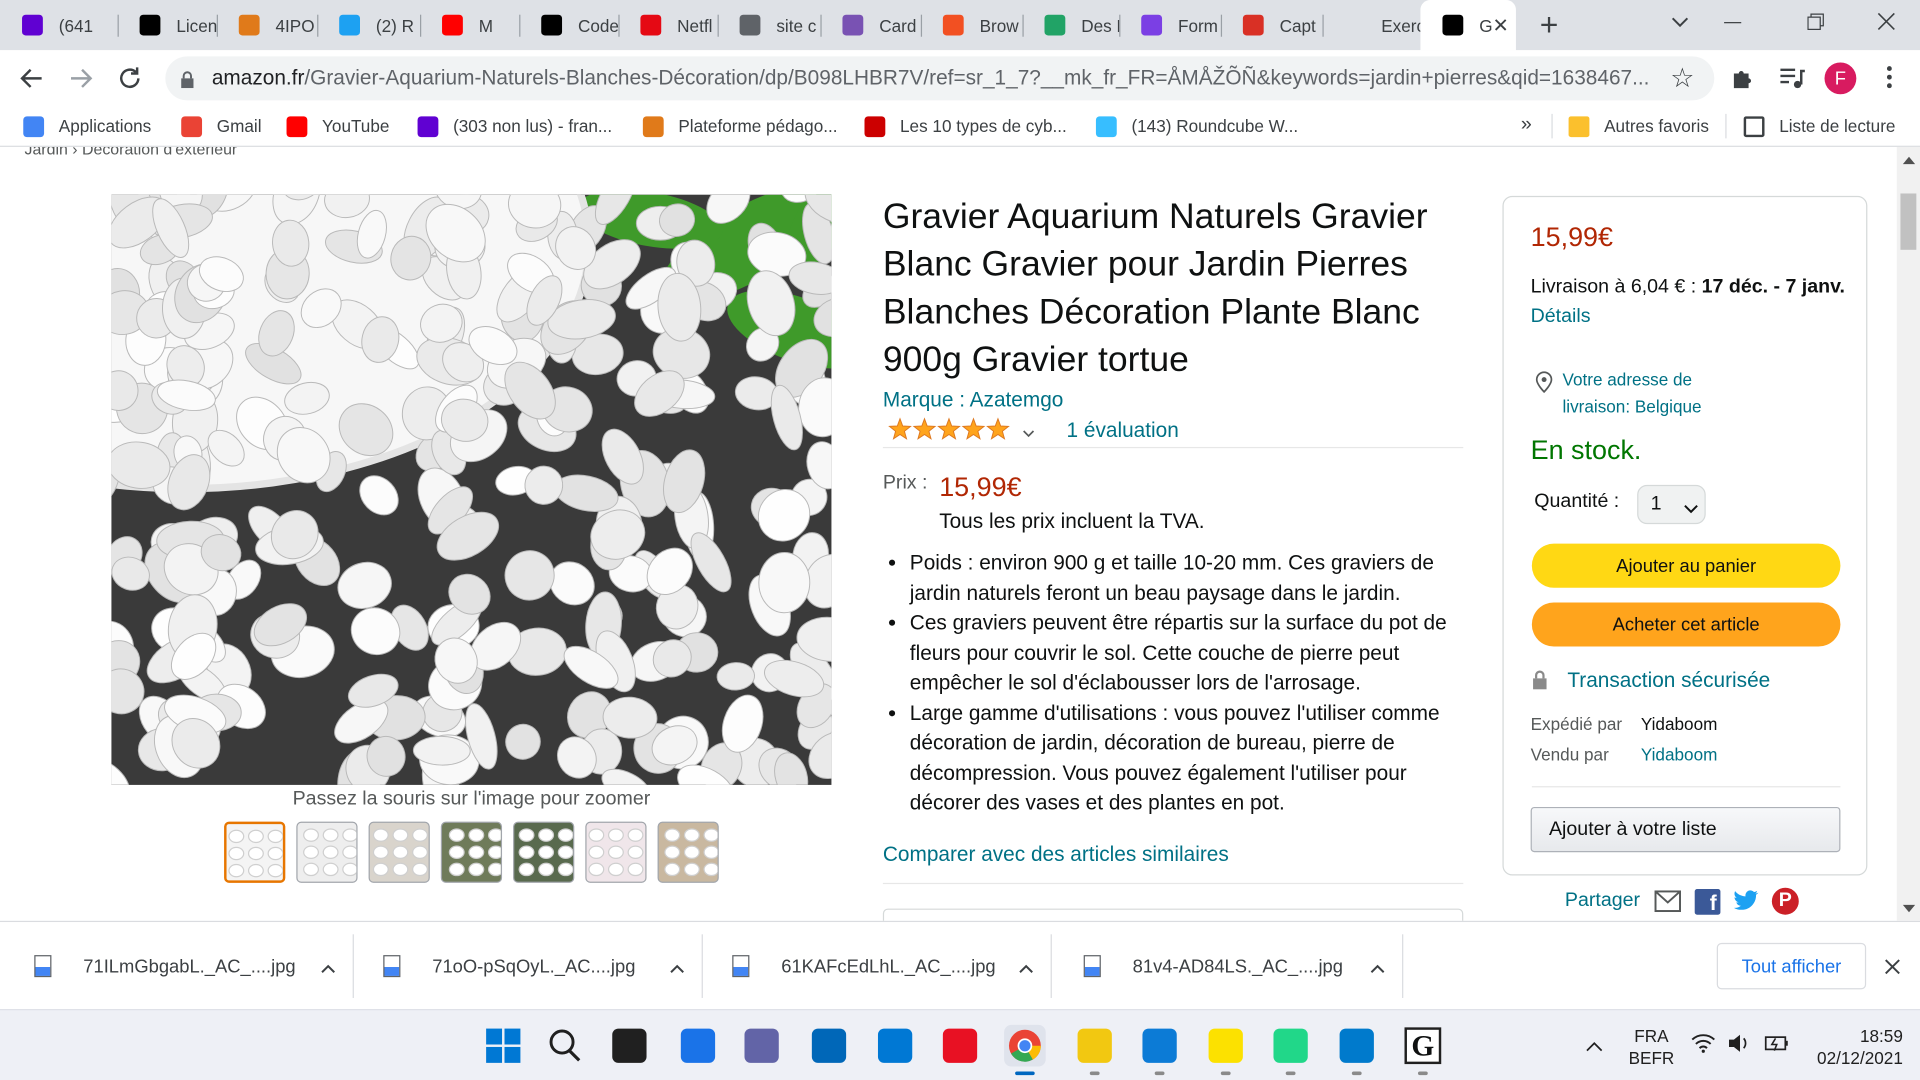 This screenshot has width=1920, height=1080. I want to click on browser-tab: Exerc, so click(1371, 25).